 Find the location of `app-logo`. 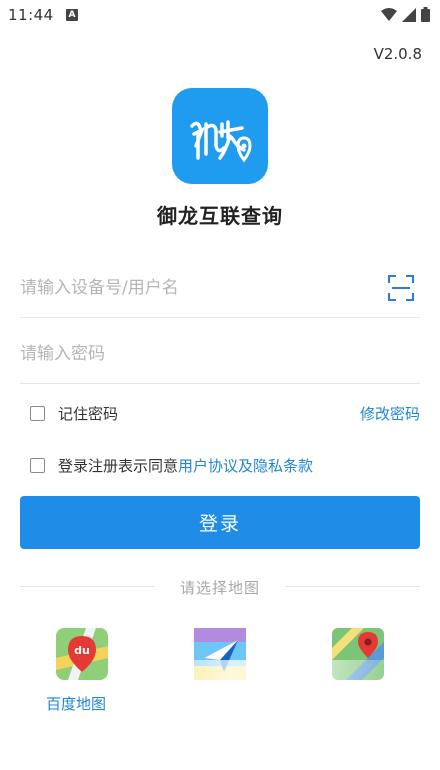

app-logo is located at coordinates (220, 136).